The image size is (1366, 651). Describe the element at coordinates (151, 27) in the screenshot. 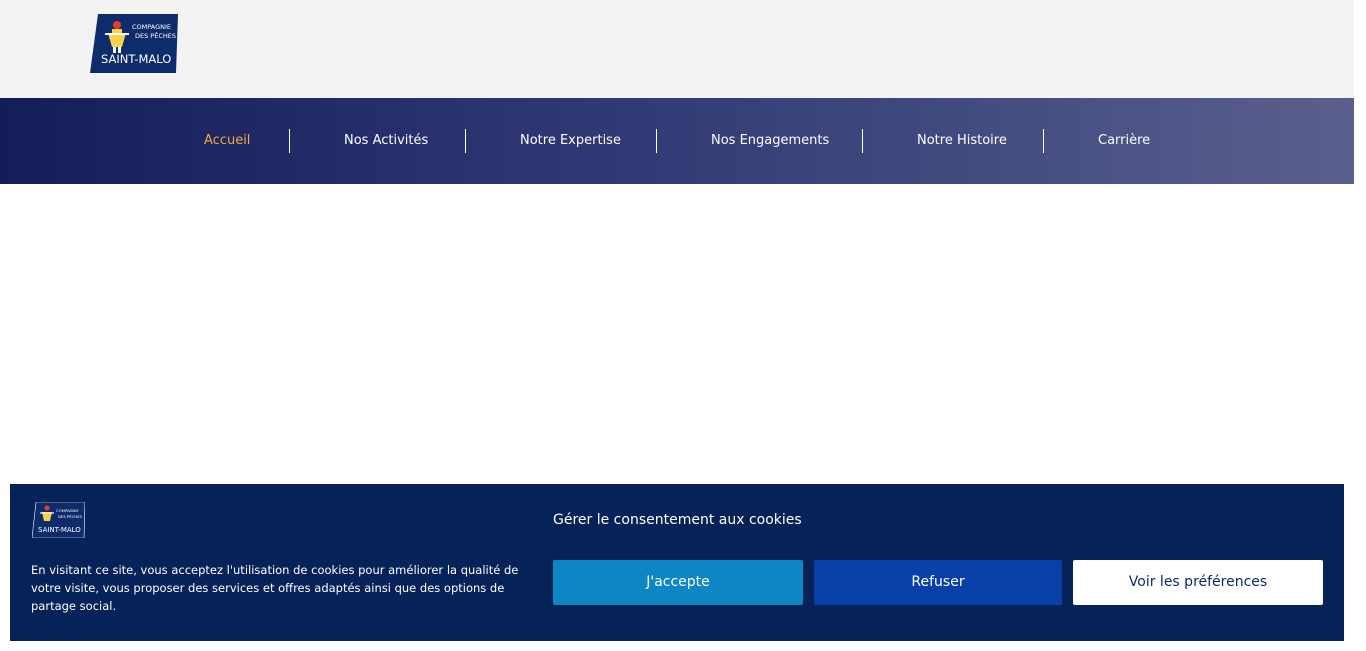

I see `logo-line1: COMPAGNIE` at that location.